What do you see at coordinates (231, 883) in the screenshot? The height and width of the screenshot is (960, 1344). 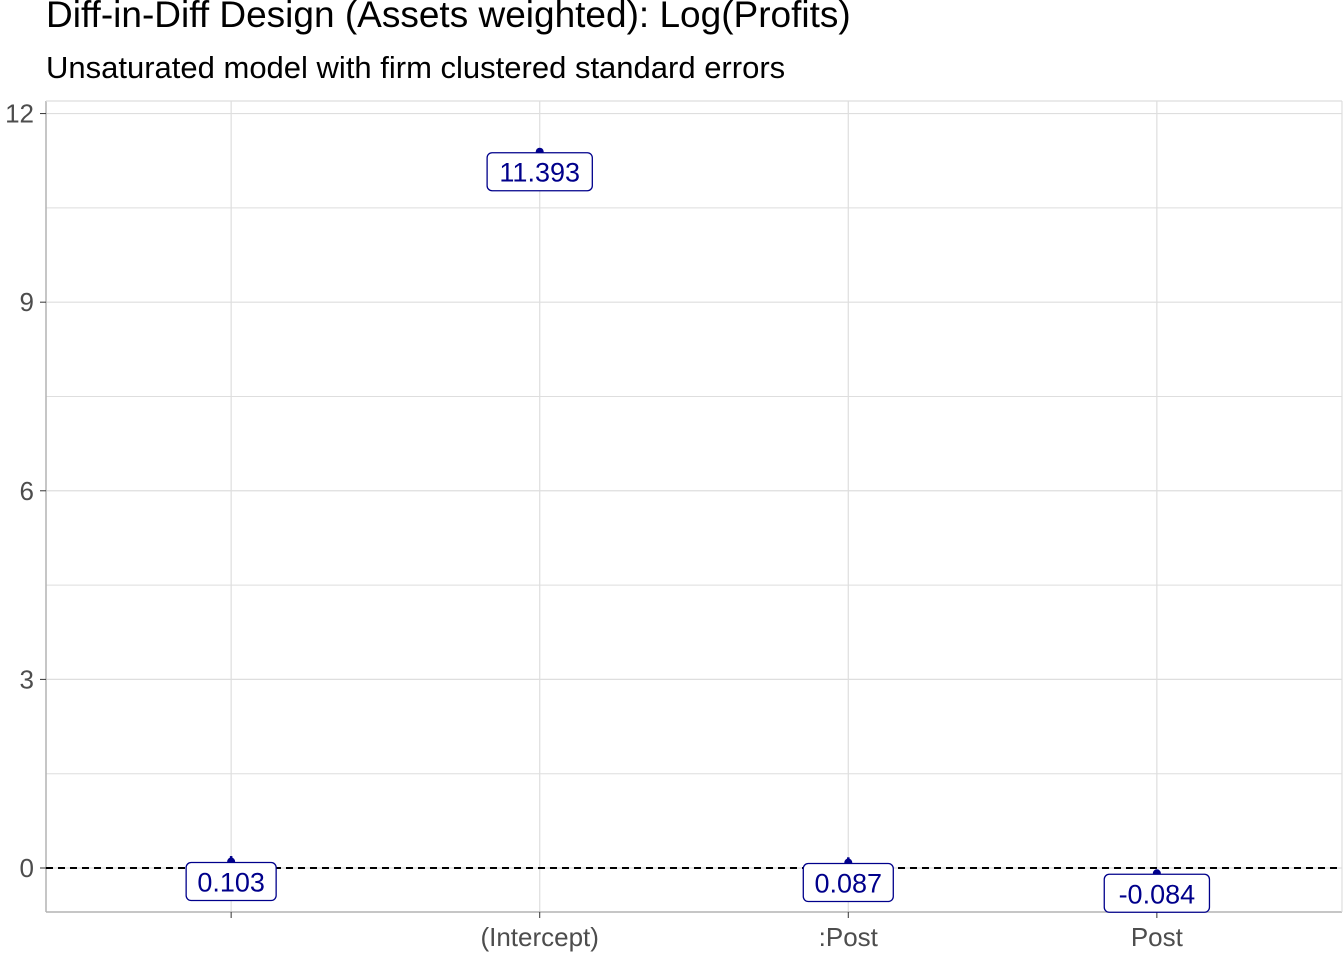 I see `data-label: 0.103` at bounding box center [231, 883].